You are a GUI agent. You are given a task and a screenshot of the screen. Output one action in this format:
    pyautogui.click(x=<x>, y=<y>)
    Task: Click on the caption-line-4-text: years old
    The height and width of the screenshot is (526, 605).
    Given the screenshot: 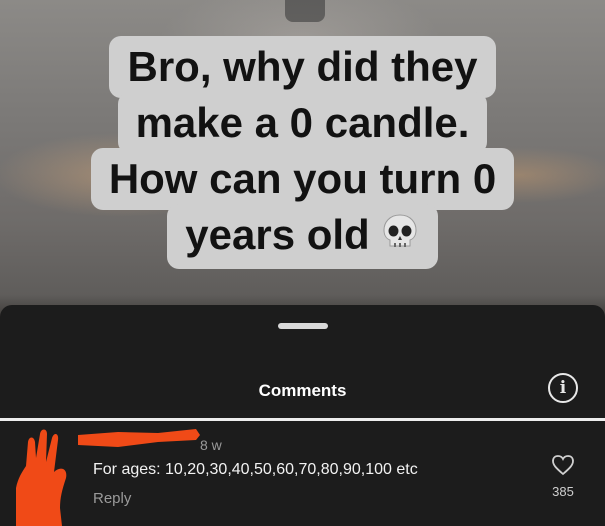 What is the action you would take?
    pyautogui.click(x=277, y=234)
    